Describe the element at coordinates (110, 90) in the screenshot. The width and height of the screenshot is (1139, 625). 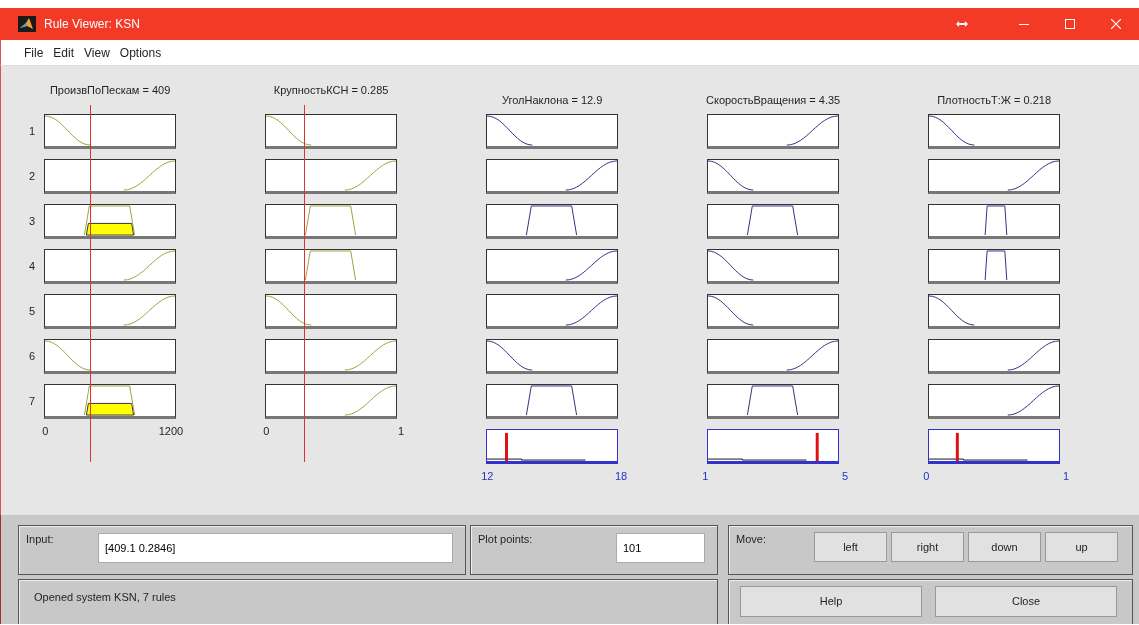
I see `input-variable-label: ПроизвПоПескам = 409` at that location.